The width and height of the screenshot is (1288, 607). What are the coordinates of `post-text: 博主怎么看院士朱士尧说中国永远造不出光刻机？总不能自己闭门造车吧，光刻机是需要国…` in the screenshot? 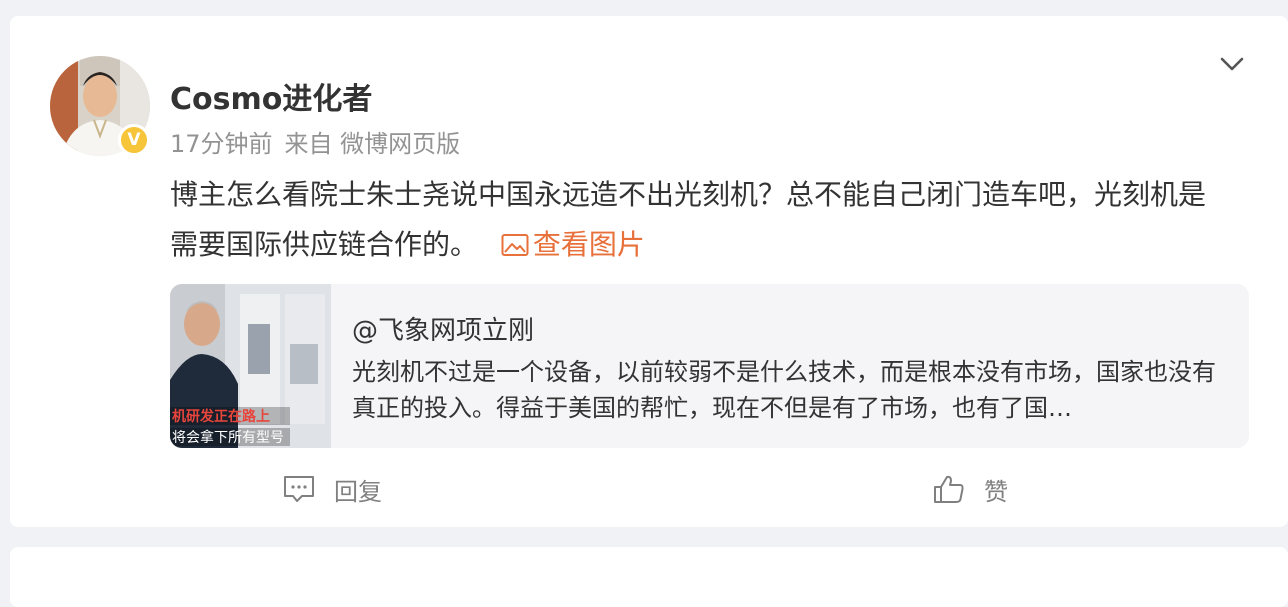 It's located at (688, 219).